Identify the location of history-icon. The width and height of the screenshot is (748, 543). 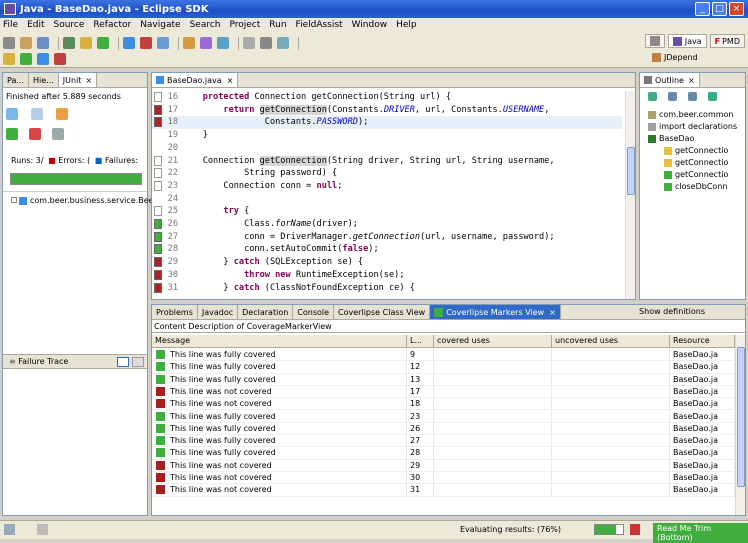
(58, 134).